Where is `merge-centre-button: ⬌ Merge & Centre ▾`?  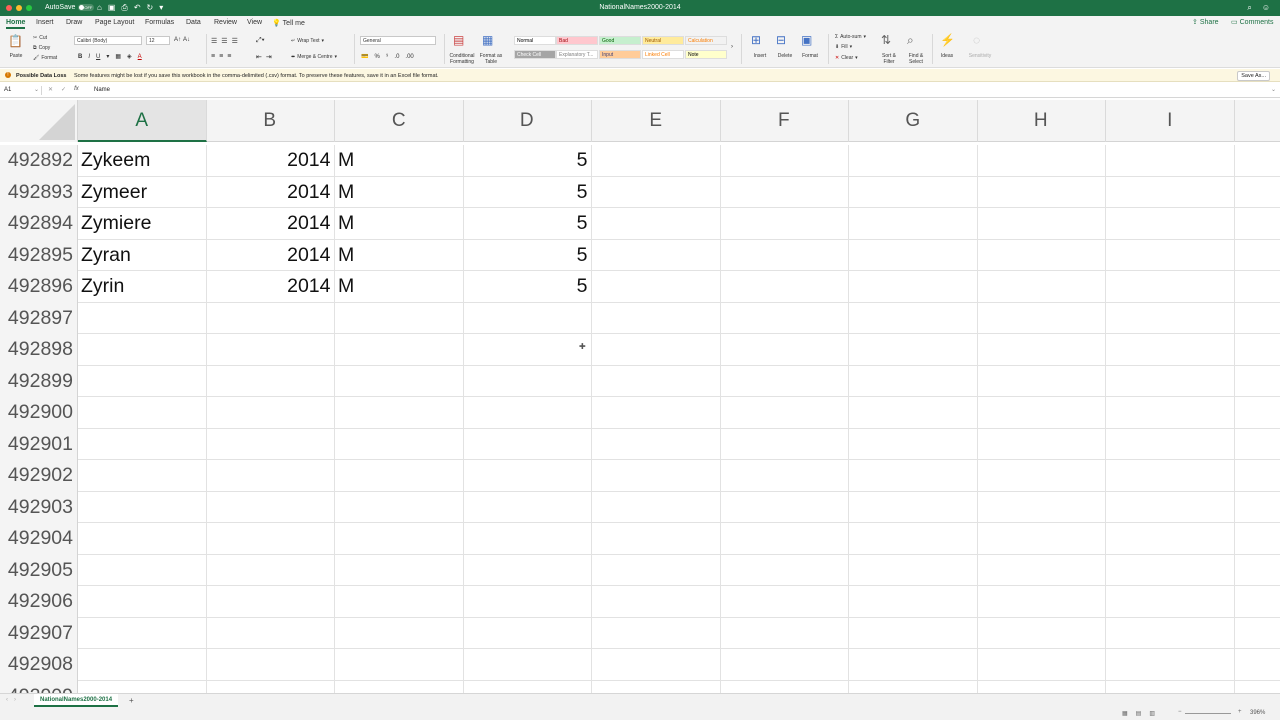
merge-centre-button: ⬌ Merge & Centre ▾ is located at coordinates (314, 57).